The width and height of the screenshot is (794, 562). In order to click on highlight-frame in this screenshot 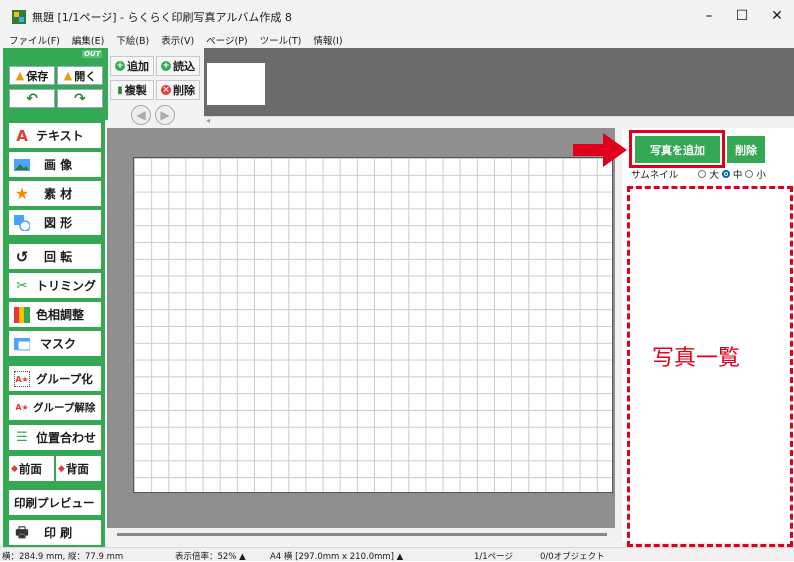, I will do `click(677, 149)`.